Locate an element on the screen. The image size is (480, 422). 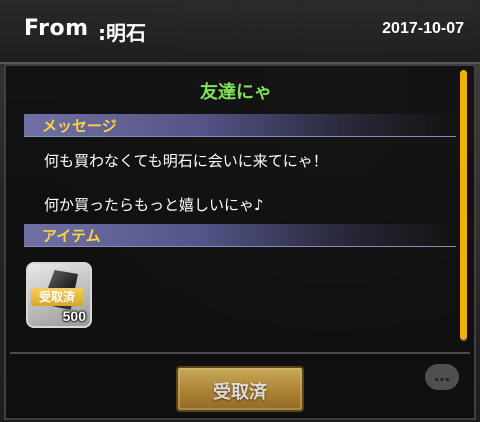
message-line: 何か買ったらもっと嬉しいにゃ♪ is located at coordinates (154, 205).